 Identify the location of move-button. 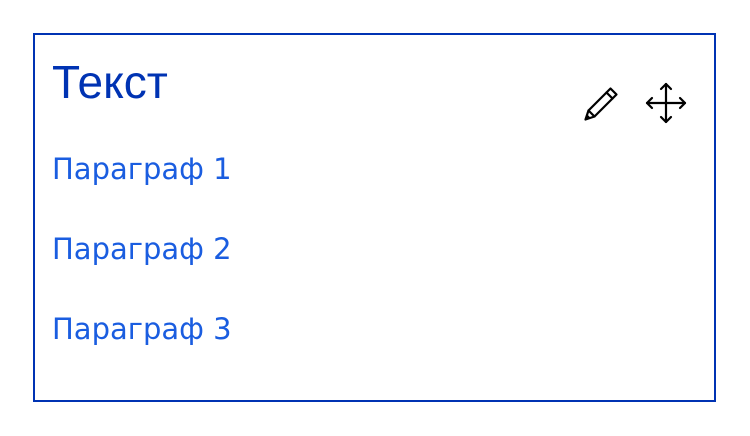
(666, 103).